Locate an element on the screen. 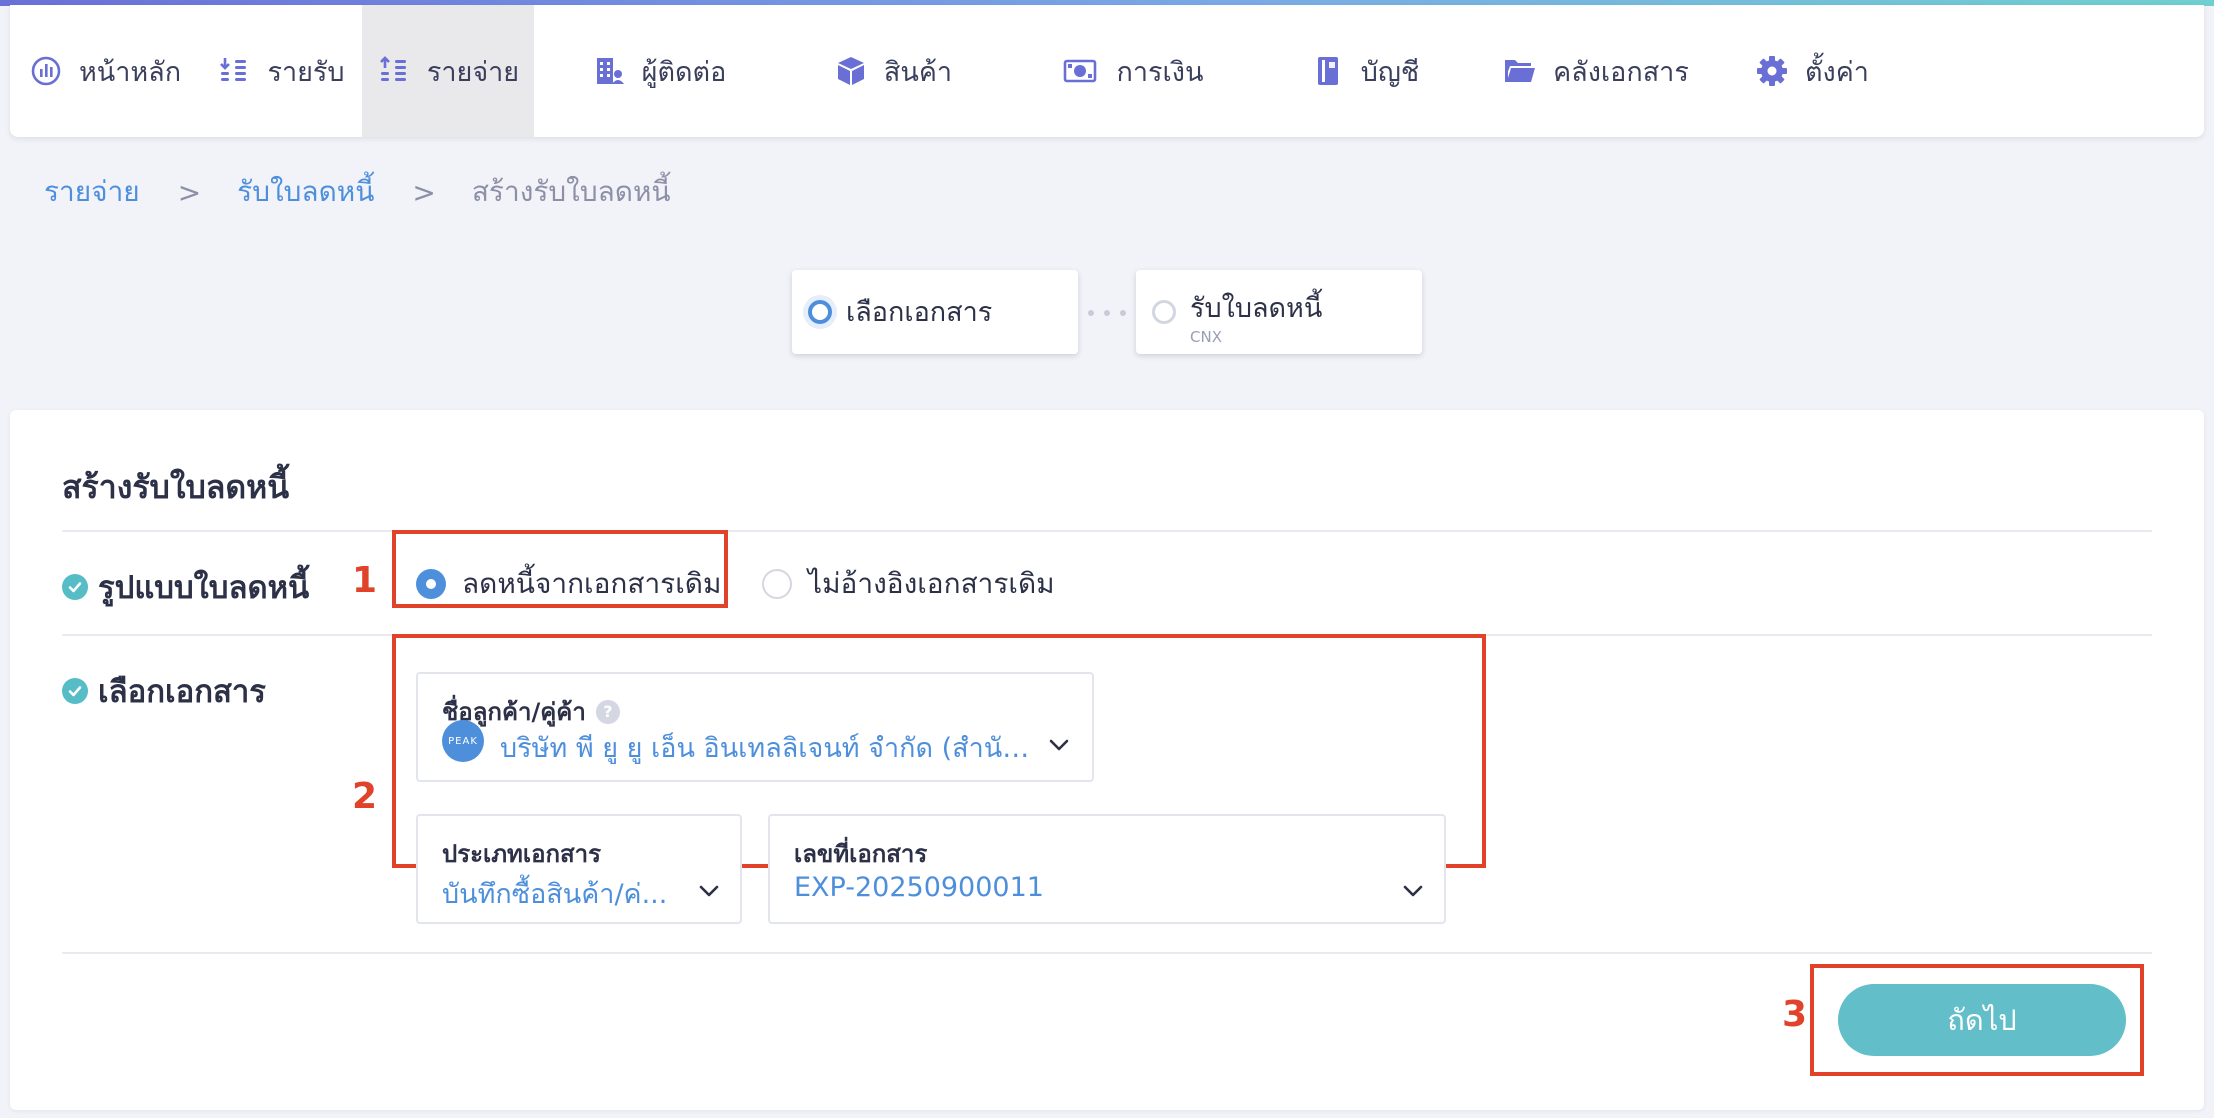 The width and height of the screenshot is (2214, 1118). dashboard-gauge-icon is located at coordinates (46, 71).